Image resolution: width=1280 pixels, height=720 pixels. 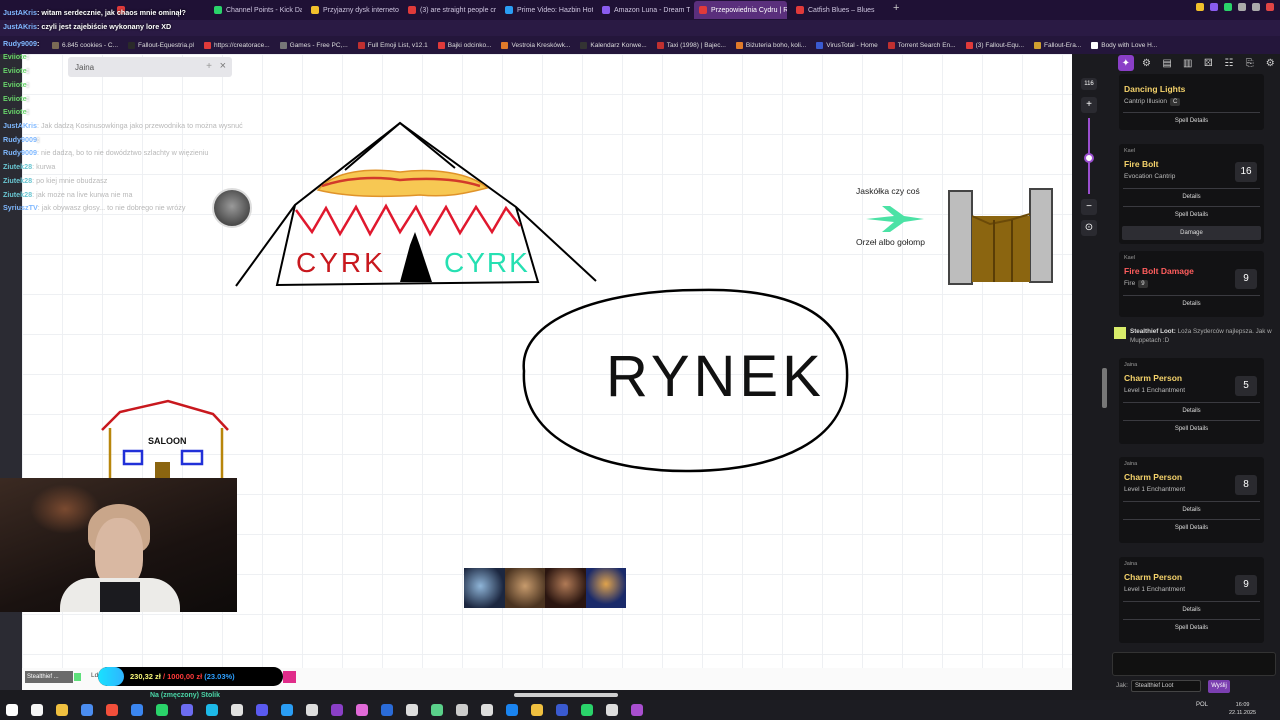 What do you see at coordinates (212, 710) in the screenshot?
I see `skype-icon` at bounding box center [212, 710].